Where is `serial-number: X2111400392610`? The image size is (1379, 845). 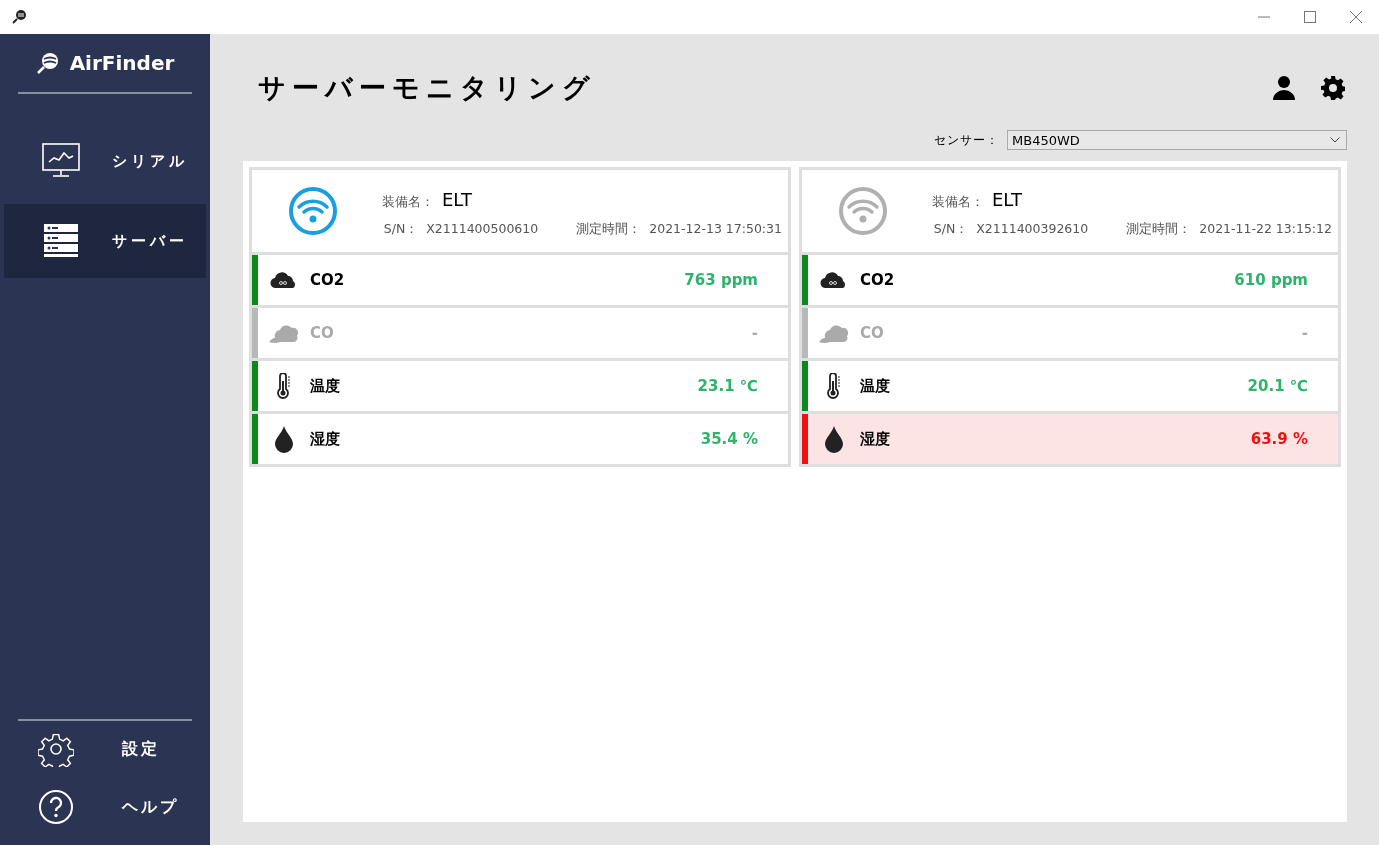
serial-number: X2111400392610 is located at coordinates (1032, 228).